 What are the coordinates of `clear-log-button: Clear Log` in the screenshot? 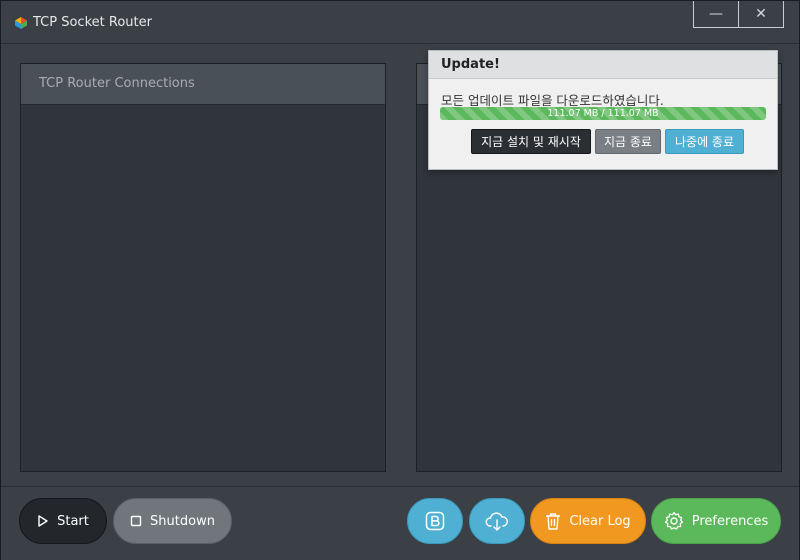 It's located at (588, 521).